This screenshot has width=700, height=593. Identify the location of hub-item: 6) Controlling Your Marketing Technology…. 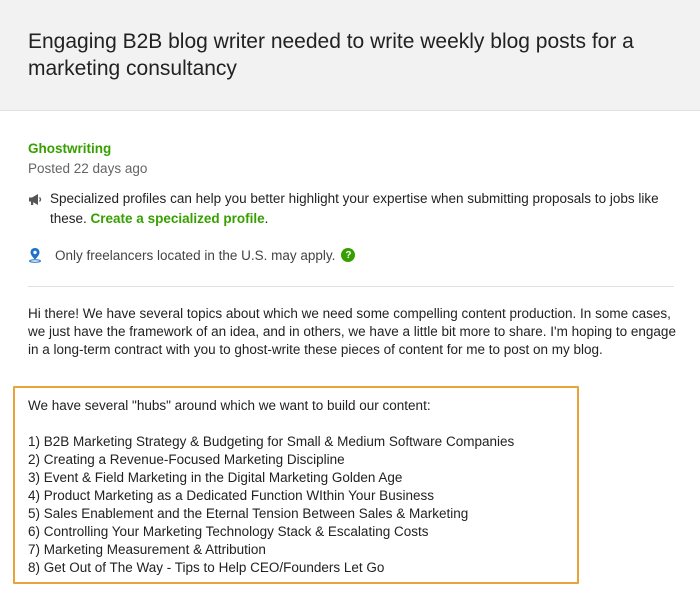
(228, 531).